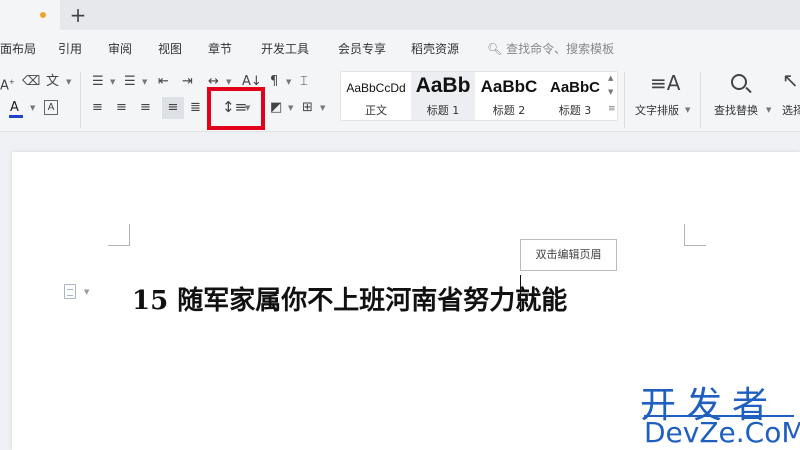  I want to click on find-replace-button: 查找替换 ▼, so click(741, 97).